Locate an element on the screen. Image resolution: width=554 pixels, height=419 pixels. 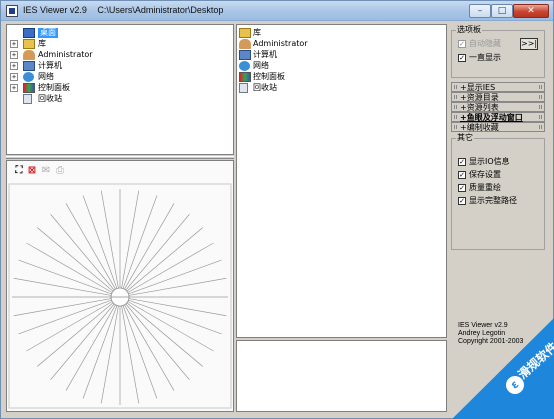
always-show-label: 一直显示 is located at coordinates (485, 57).